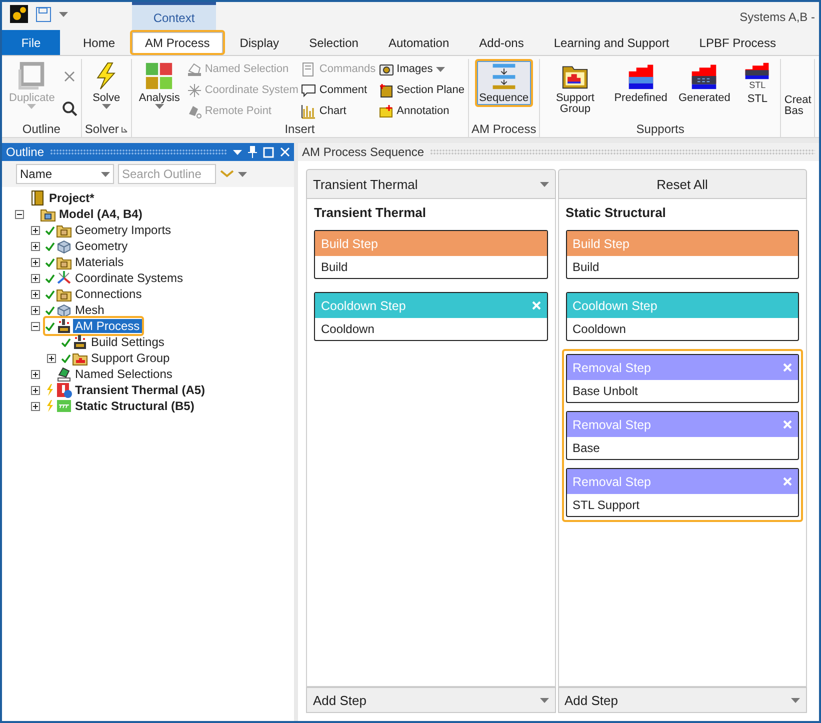 The image size is (821, 723). I want to click on ribbon-tab: Learning and Support, so click(611, 42).